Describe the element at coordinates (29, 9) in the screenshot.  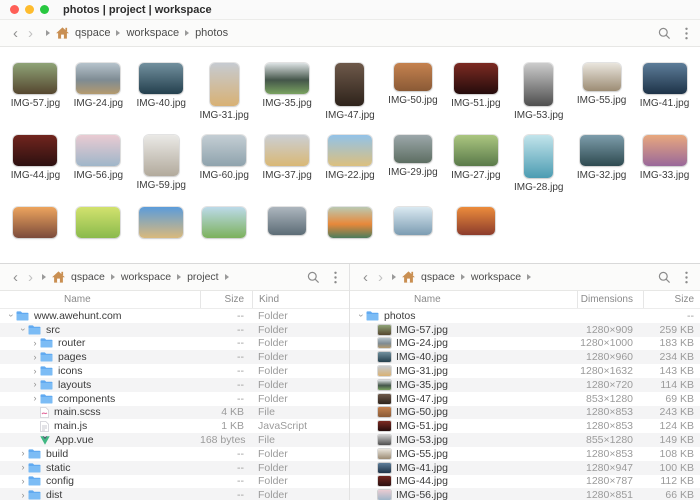
I see `minimize-button` at that location.